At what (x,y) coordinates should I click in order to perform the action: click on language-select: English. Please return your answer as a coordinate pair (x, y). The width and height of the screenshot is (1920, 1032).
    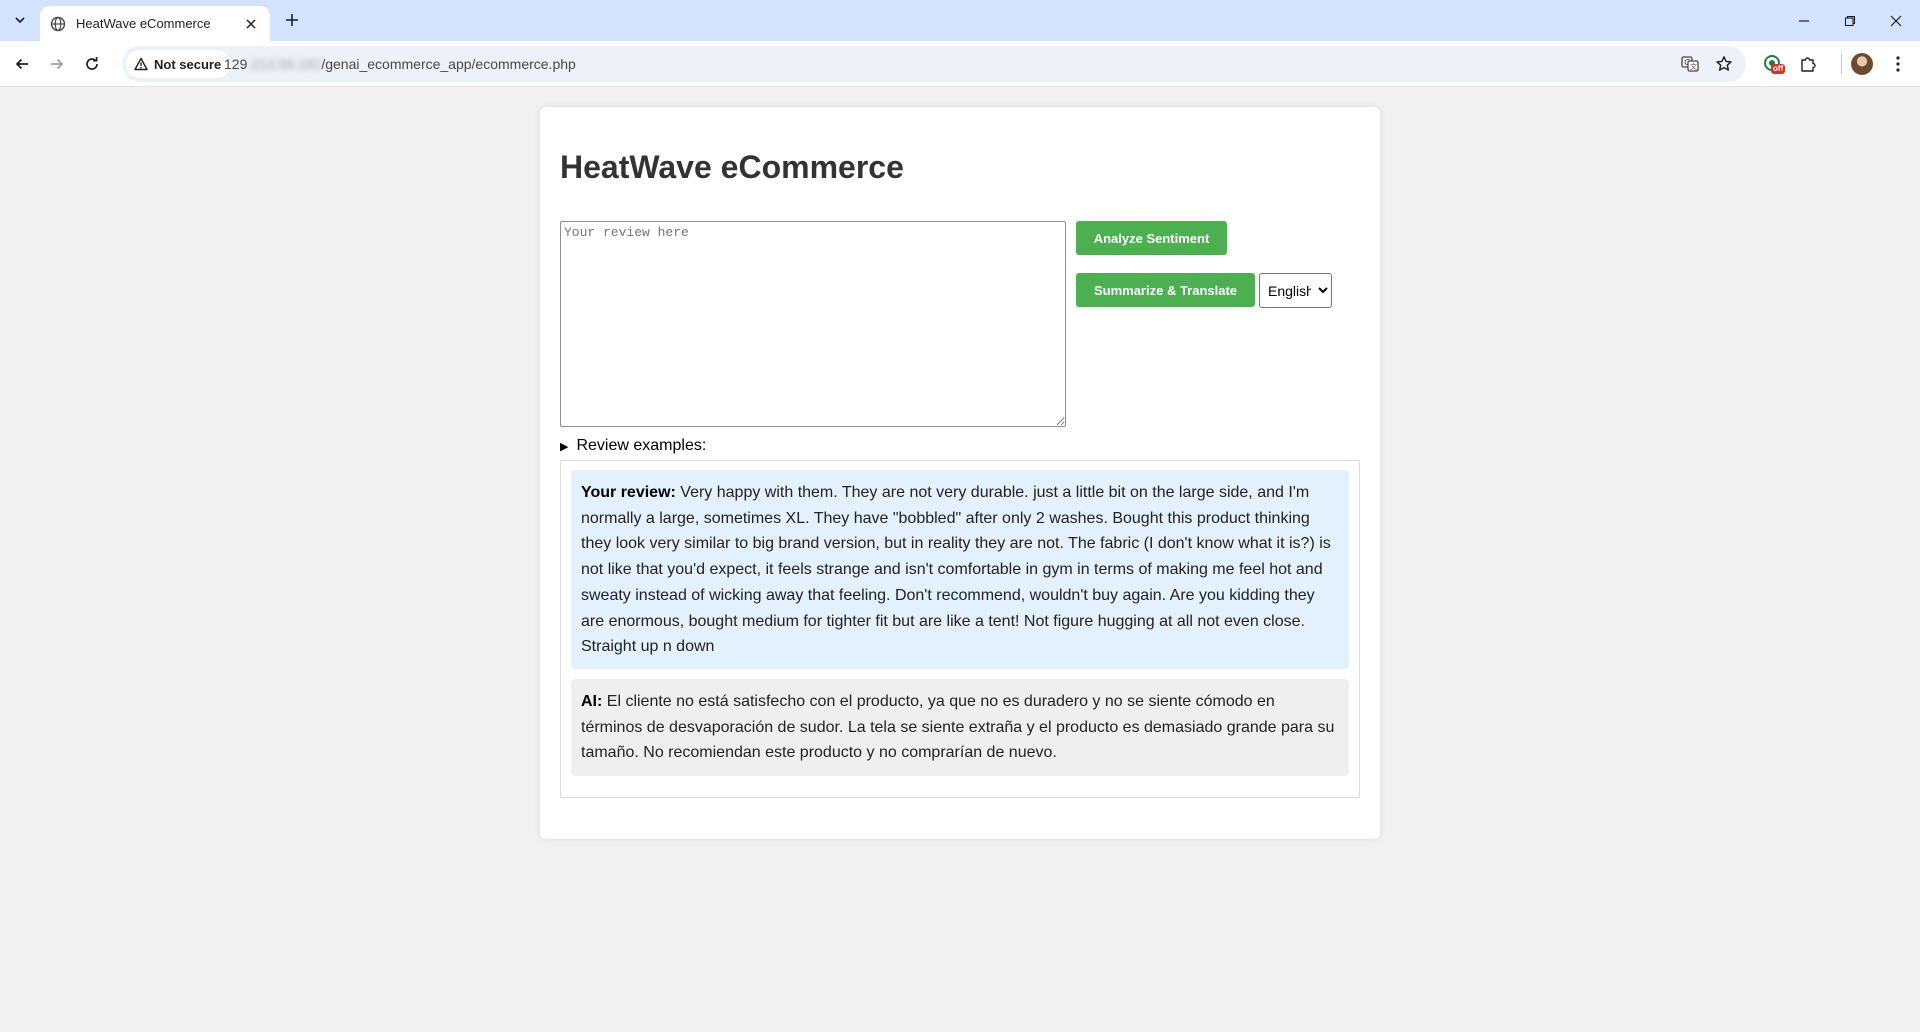
    Looking at the image, I should click on (1295, 290).